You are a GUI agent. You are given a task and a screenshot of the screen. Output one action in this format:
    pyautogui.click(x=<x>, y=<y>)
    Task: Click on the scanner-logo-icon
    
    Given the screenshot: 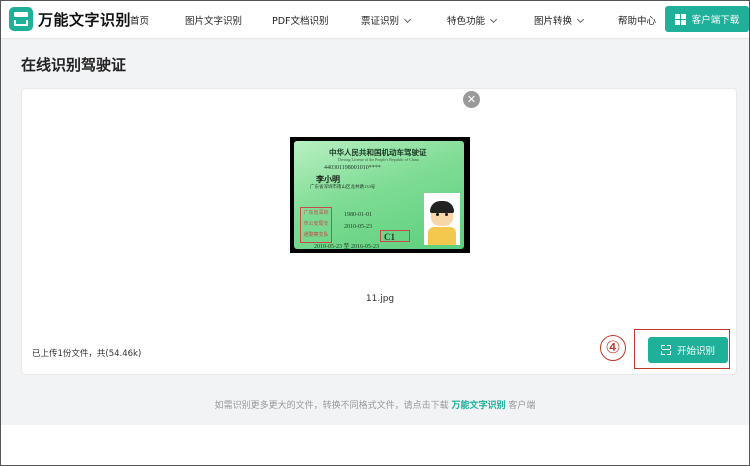 What is the action you would take?
    pyautogui.click(x=21, y=19)
    